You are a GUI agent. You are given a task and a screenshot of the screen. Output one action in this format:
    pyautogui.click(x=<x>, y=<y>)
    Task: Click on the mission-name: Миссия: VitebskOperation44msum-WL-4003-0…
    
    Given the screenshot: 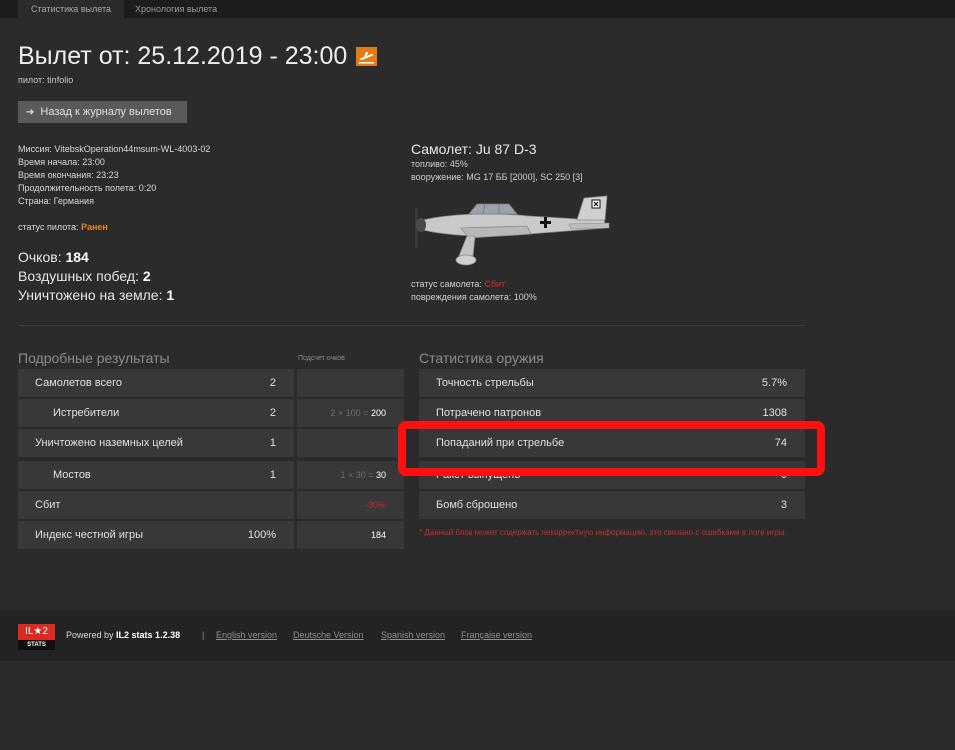 What is the action you would take?
    pyautogui.click(x=114, y=149)
    